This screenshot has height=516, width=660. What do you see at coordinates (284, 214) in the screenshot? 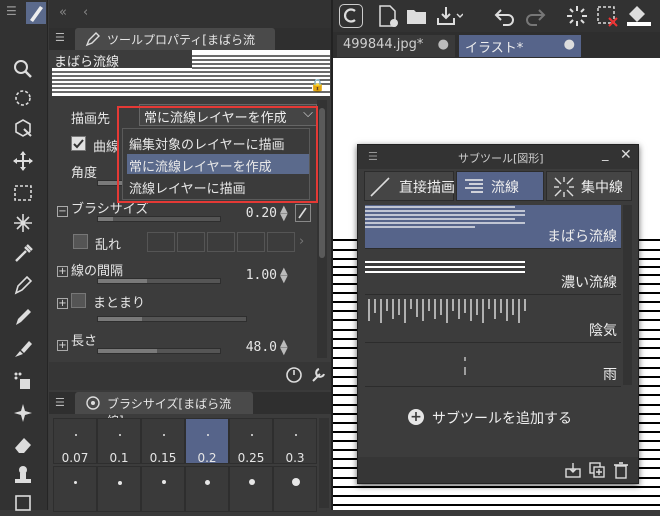
I see `brush-size-spinner-icon: ▲ ▼` at bounding box center [284, 214].